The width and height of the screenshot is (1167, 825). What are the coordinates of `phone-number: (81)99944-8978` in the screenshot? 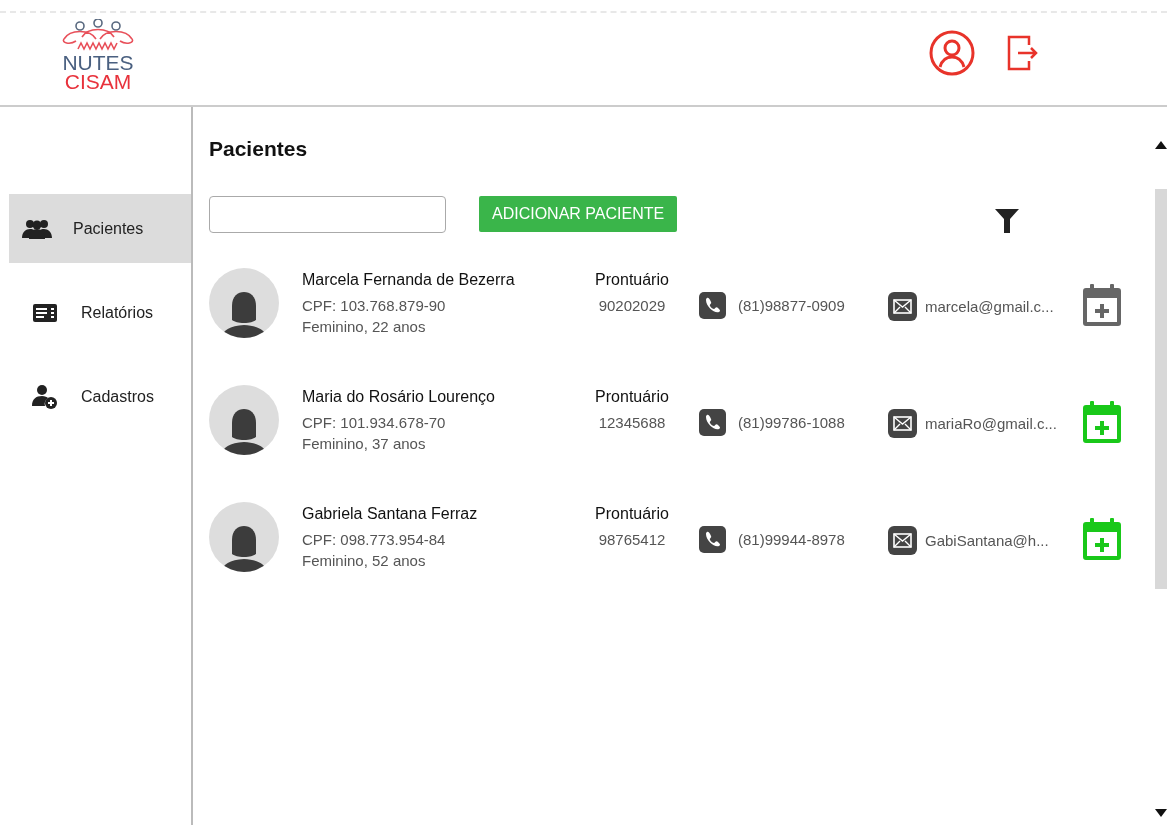 It's located at (791, 539).